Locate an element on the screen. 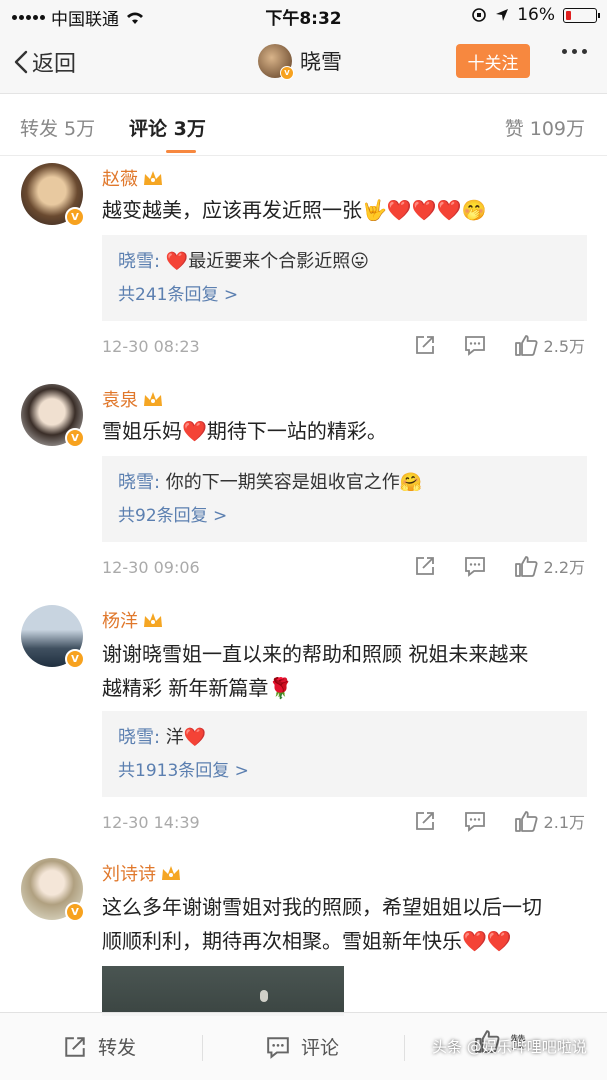 The width and height of the screenshot is (607, 1080). page-title: 晓雪 is located at coordinates (321, 62).